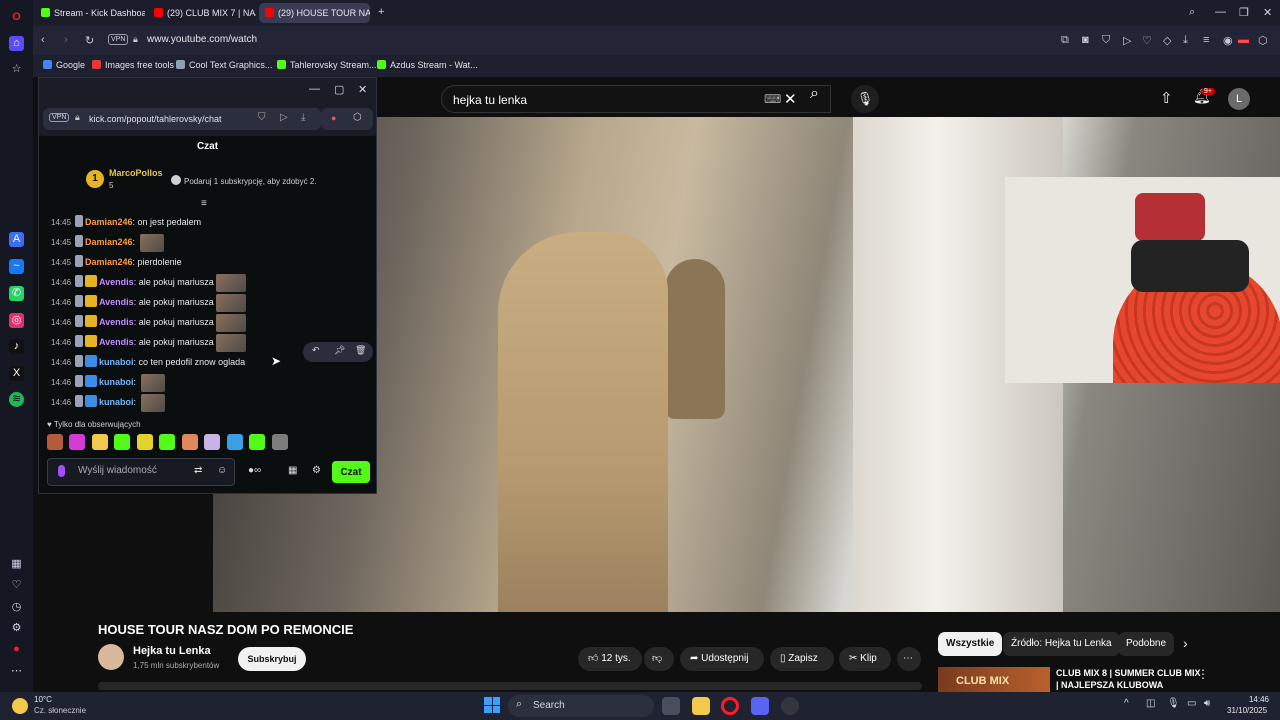  What do you see at coordinates (994, 679) in the screenshot?
I see `recommended-thumbnail: CLUB MIX` at bounding box center [994, 679].